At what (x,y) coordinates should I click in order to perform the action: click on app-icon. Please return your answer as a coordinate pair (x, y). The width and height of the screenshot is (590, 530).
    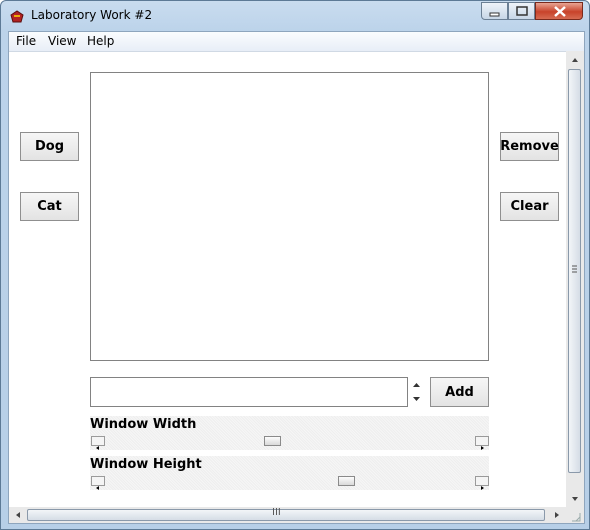
    Looking at the image, I should click on (17, 16).